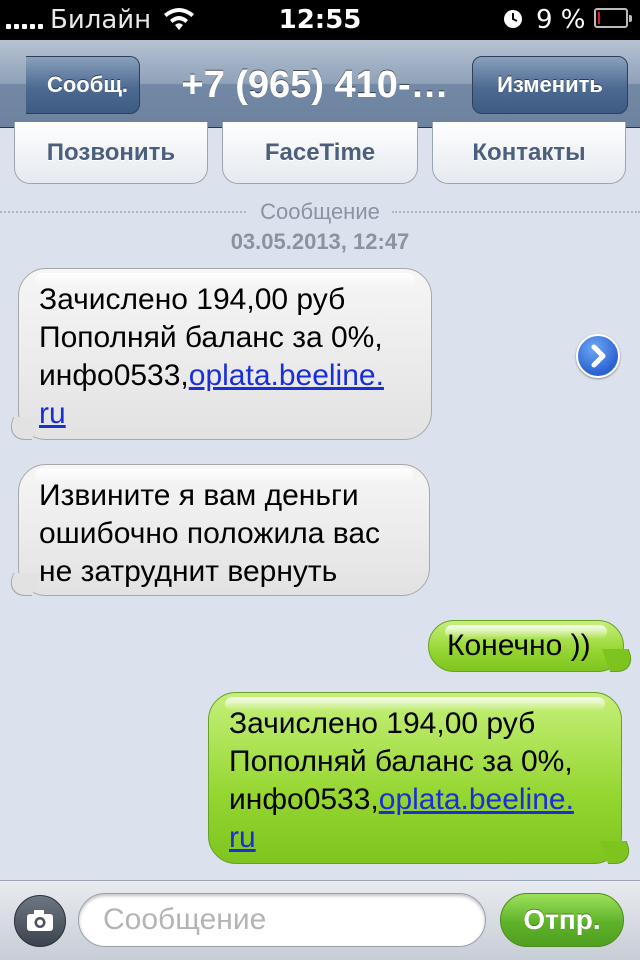 This screenshot has width=640, height=960. I want to click on alarm-icon, so click(513, 19).